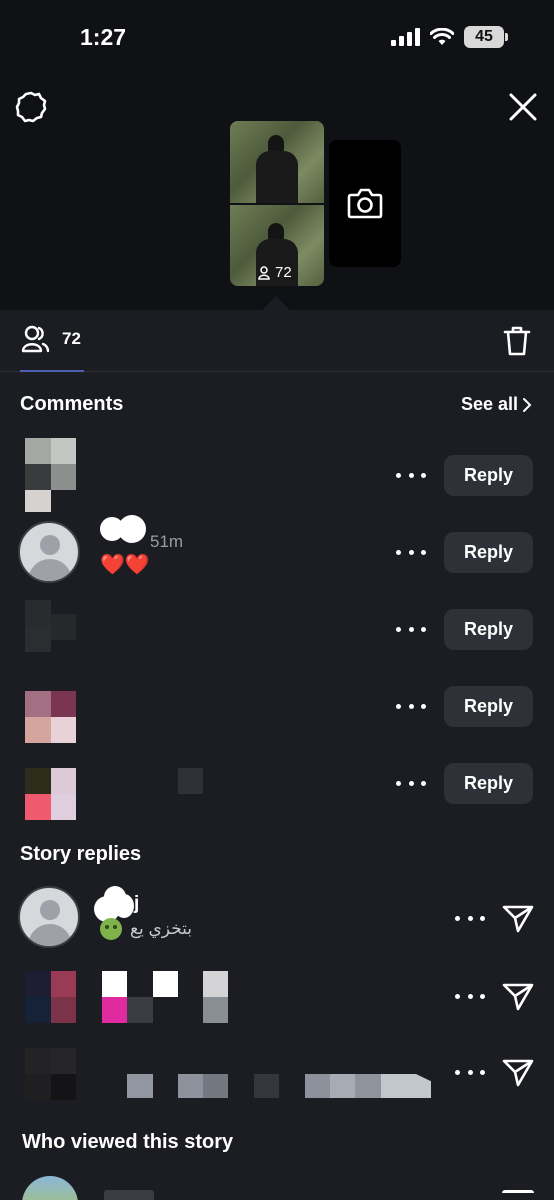 This screenshot has width=554, height=1200. I want to click on story-reply-message: بتخزي يع, so click(161, 928).